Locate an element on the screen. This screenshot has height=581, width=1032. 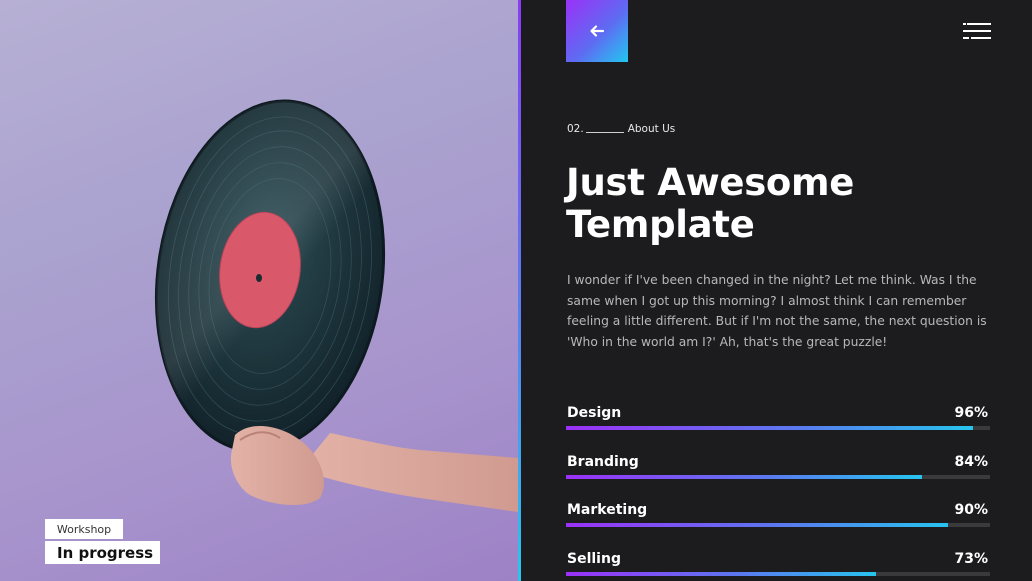
skill-name: Marketing is located at coordinates (607, 510).